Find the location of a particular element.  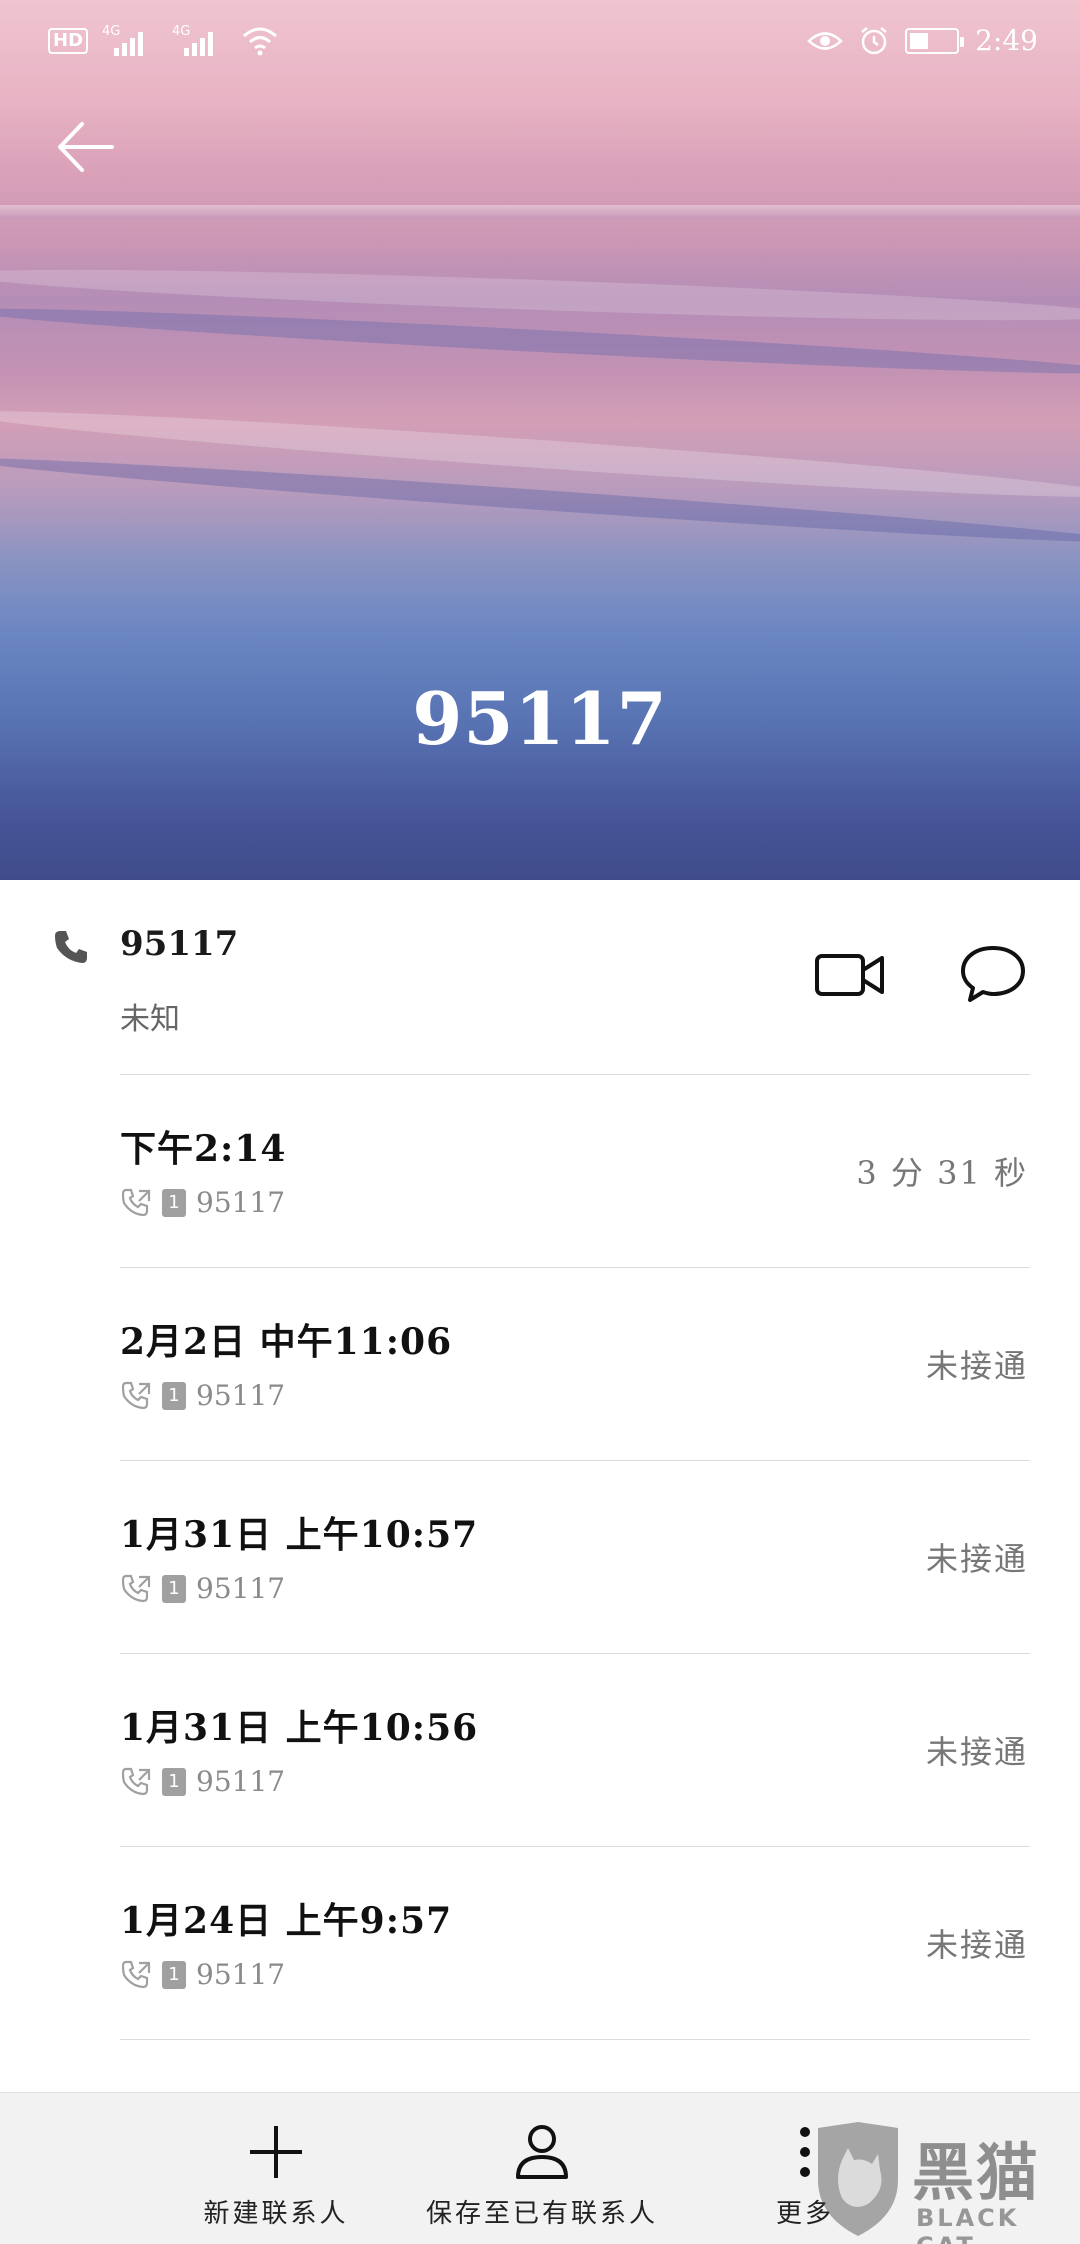

more-vertical-icon is located at coordinates (805, 2152).